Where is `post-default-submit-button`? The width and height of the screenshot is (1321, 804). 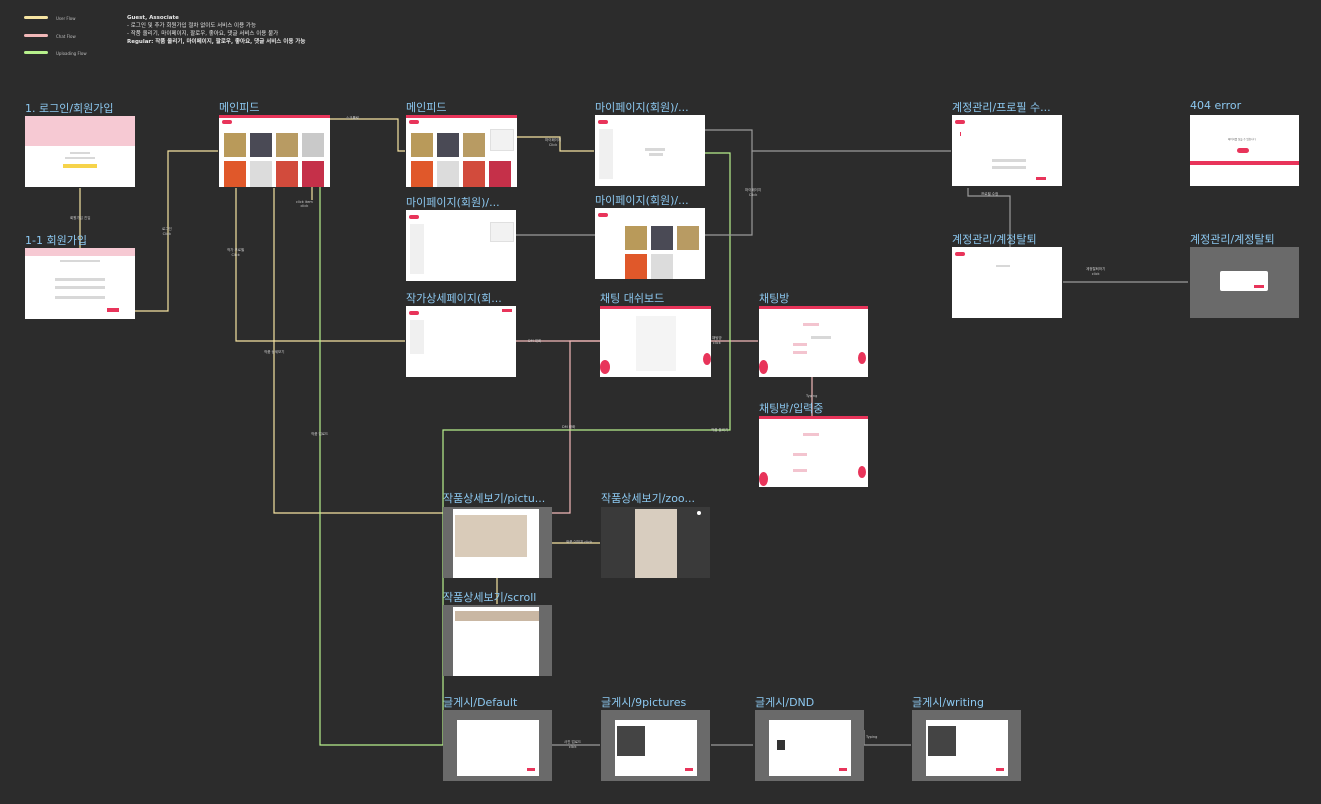
post-default-submit-button is located at coordinates (531, 769).